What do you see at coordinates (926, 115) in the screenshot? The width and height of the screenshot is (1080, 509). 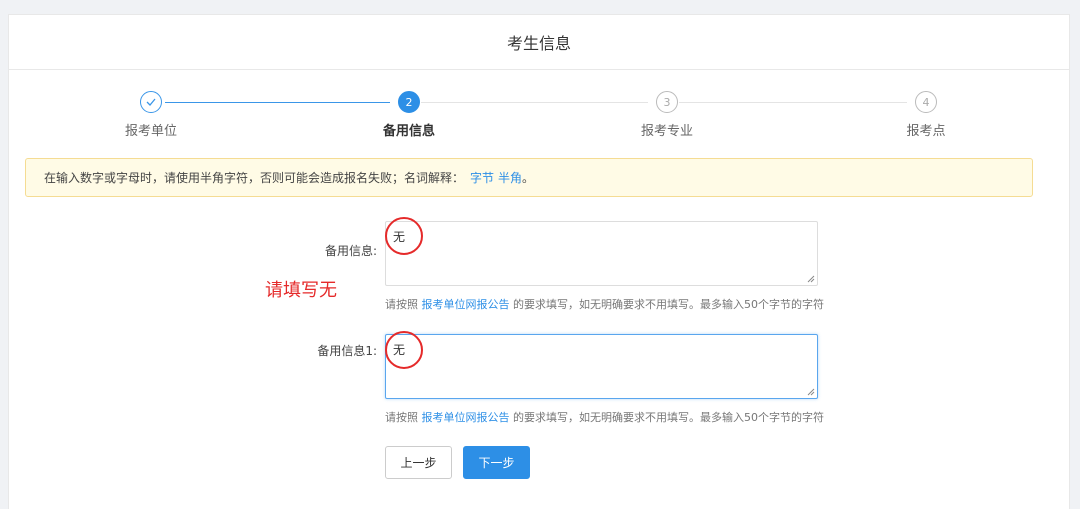 I see `step-4: 4 报考点` at bounding box center [926, 115].